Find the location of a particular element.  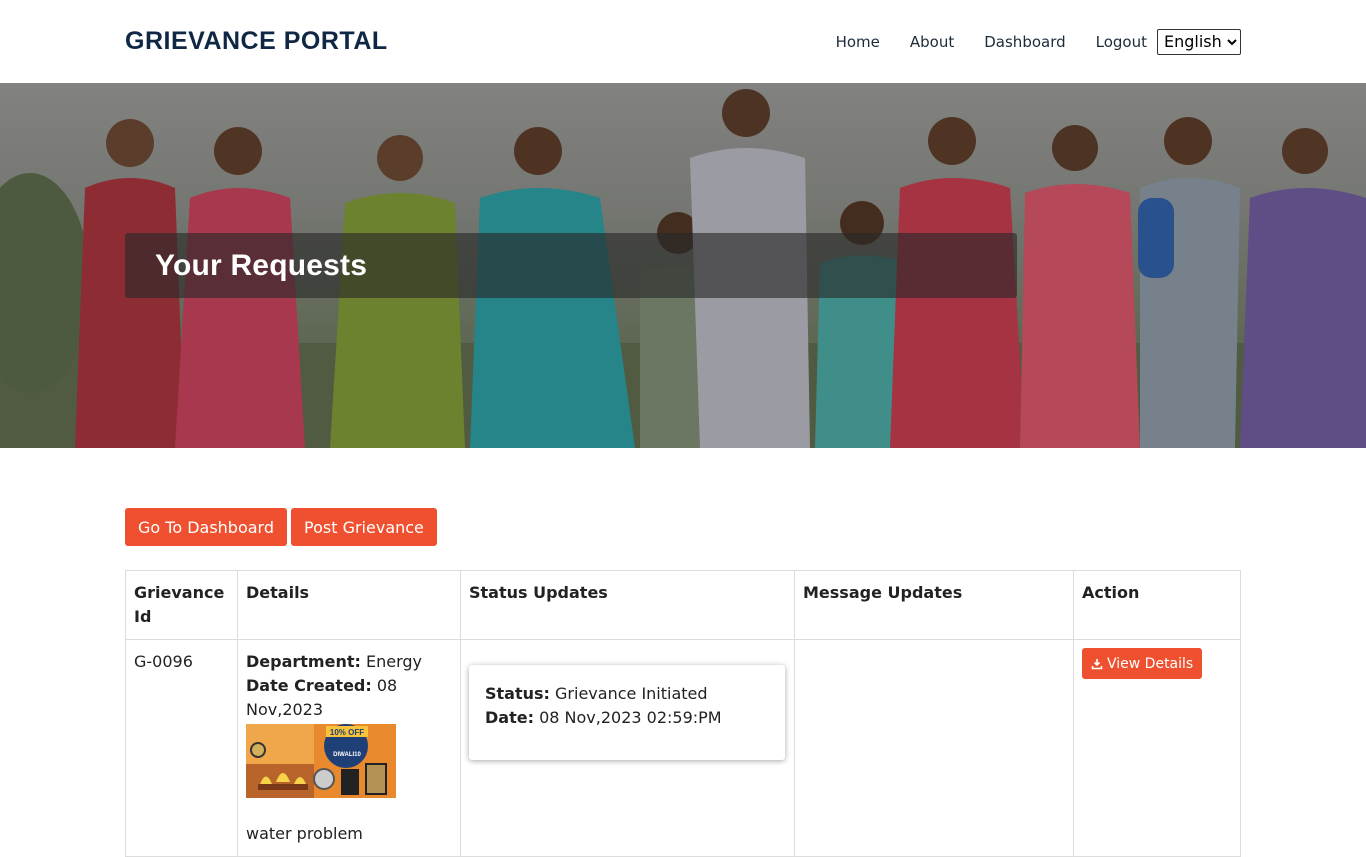

page-title: Your Requests is located at coordinates (261, 265).